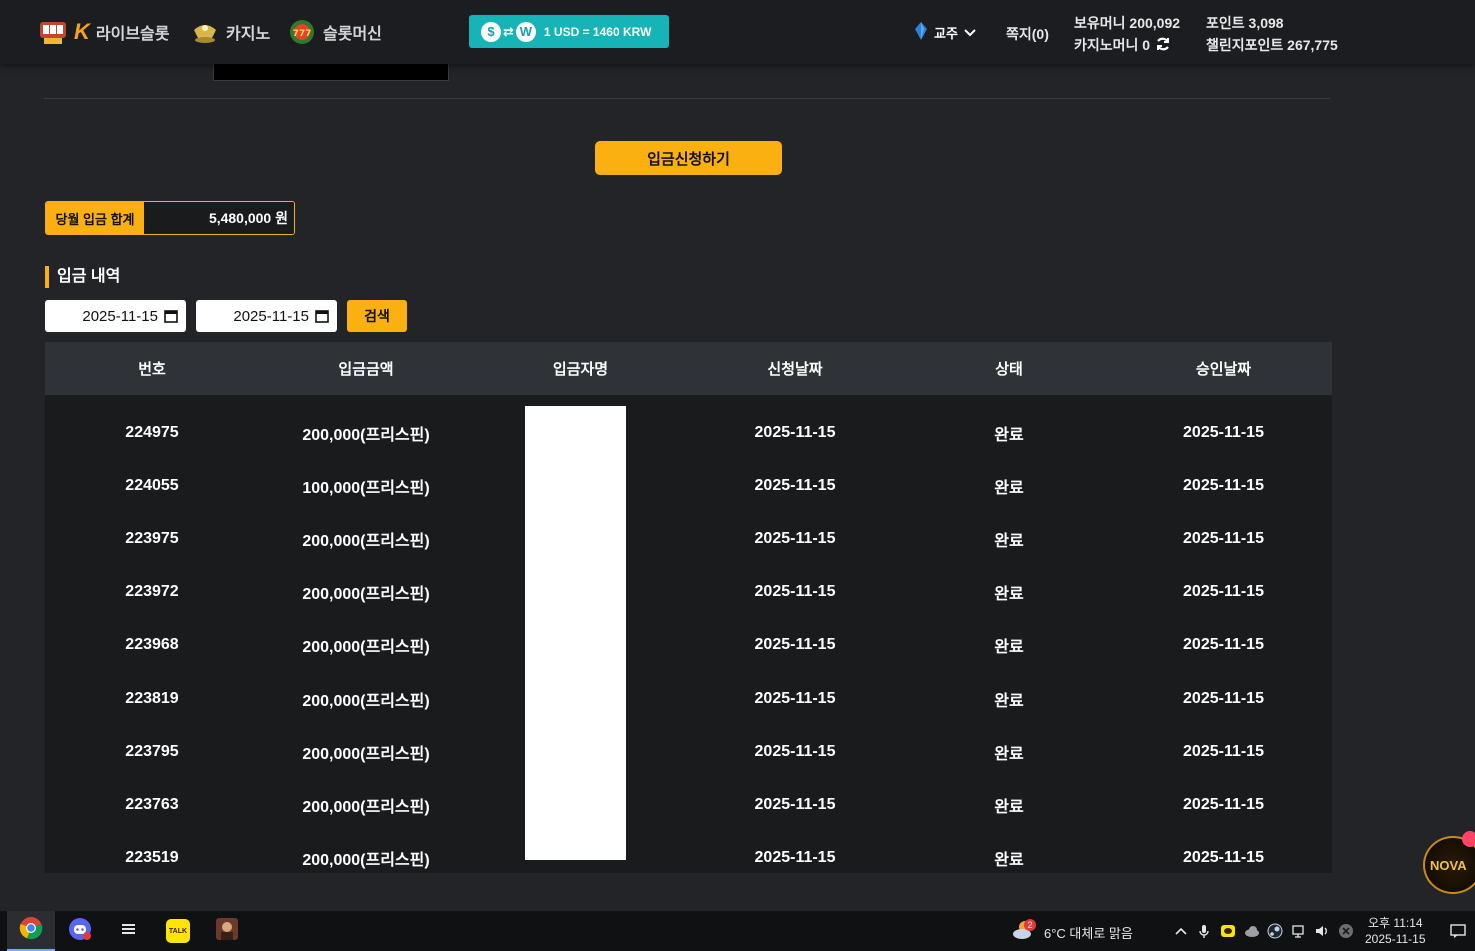 Image resolution: width=1475 pixels, height=951 pixels. Describe the element at coordinates (1322, 931) in the screenshot. I see `volume-icon` at that location.